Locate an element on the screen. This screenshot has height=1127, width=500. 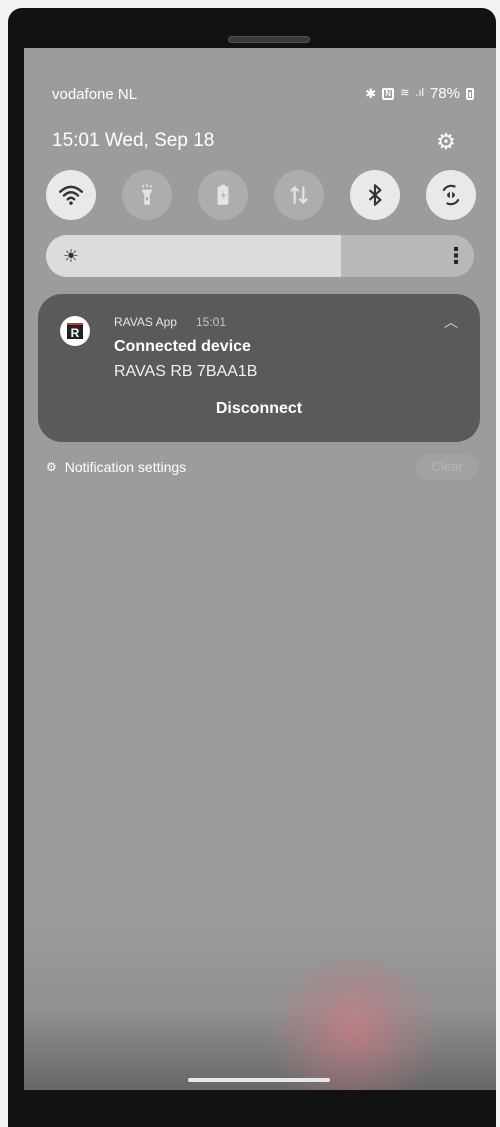
disconnect-button: Disconnect is located at coordinates (259, 409).